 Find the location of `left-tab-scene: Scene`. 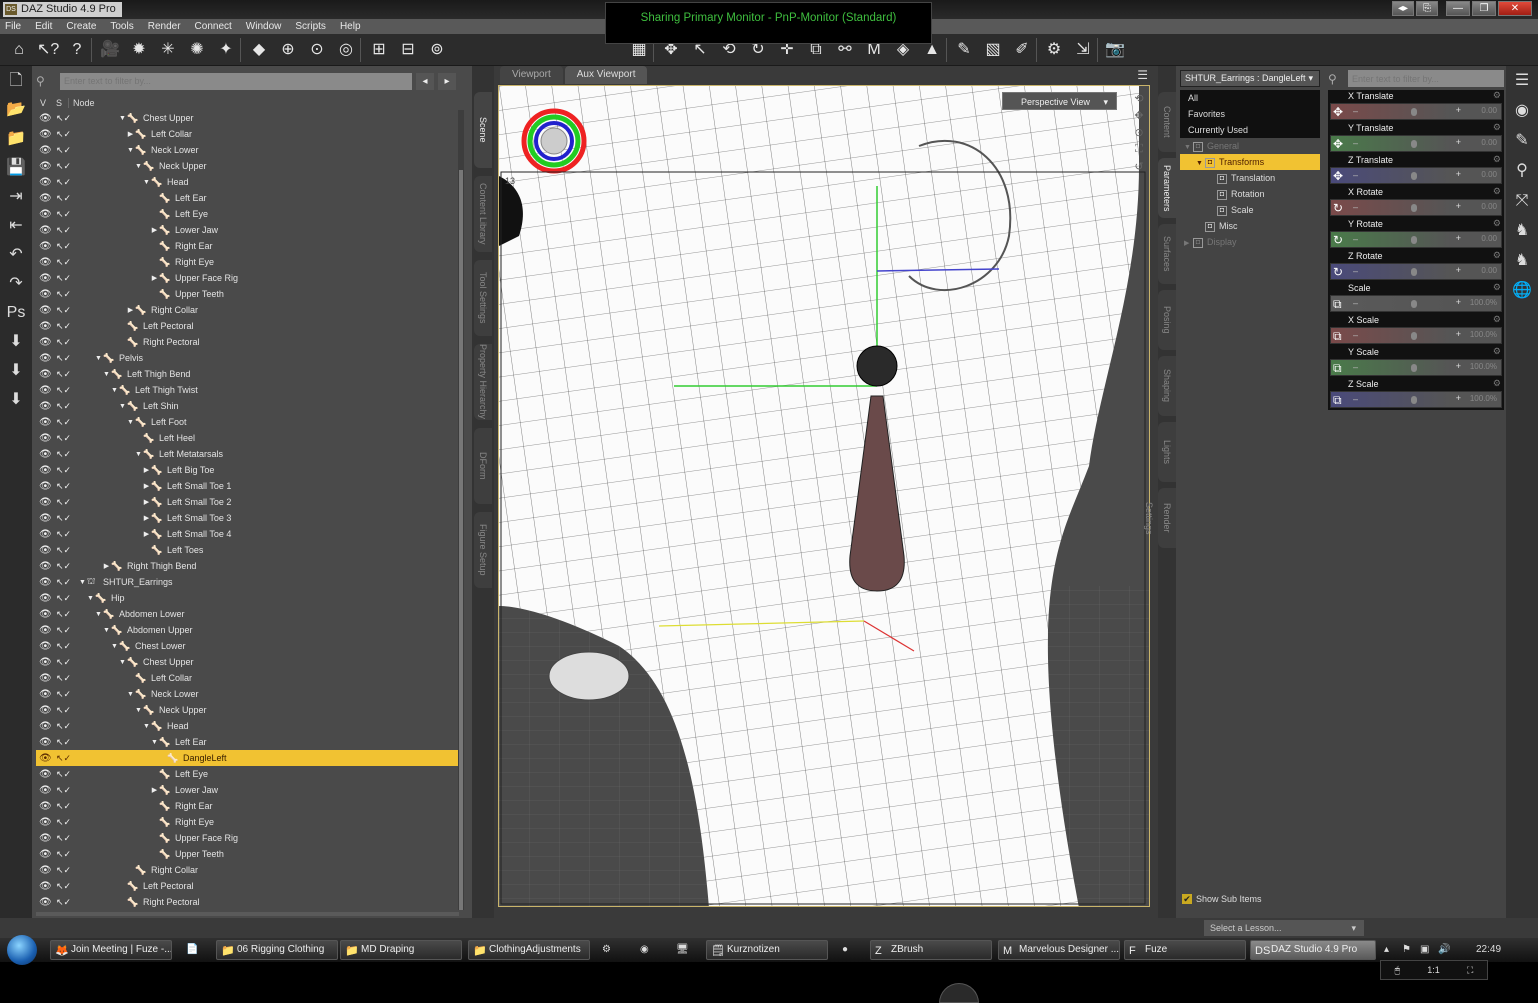

left-tab-scene: Scene is located at coordinates (483, 130).